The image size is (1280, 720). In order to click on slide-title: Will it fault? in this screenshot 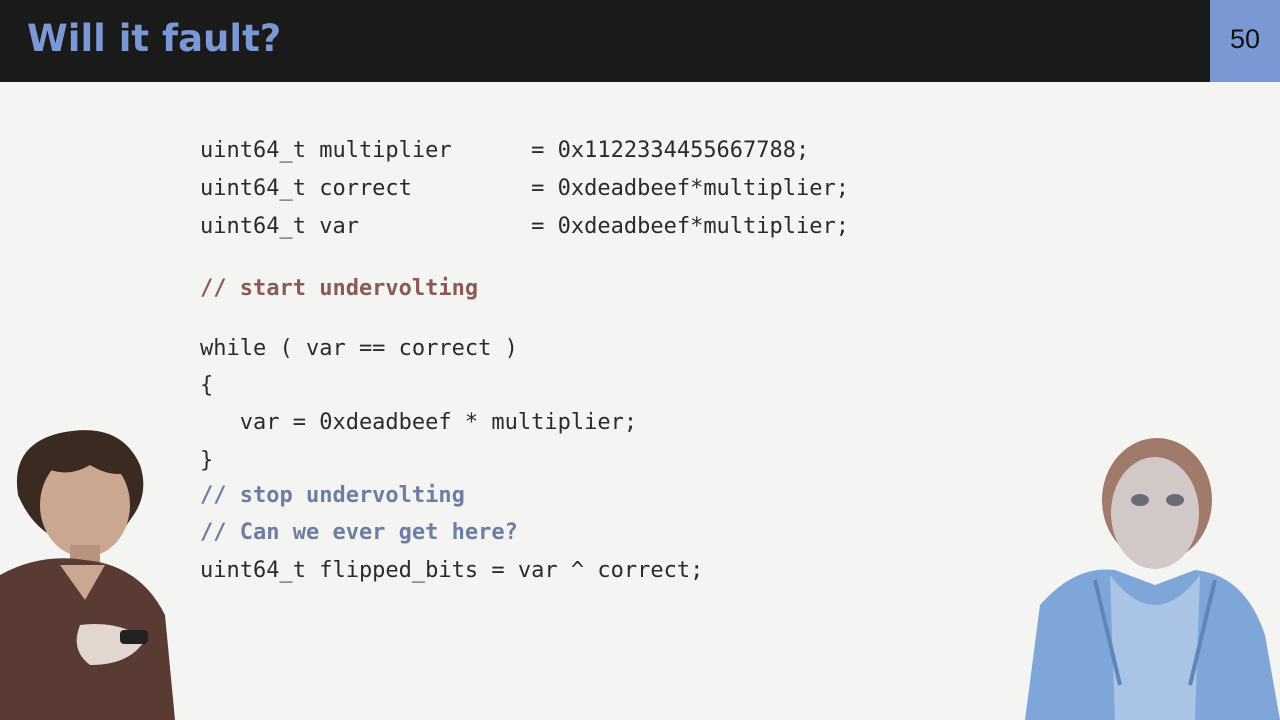, I will do `click(154, 38)`.